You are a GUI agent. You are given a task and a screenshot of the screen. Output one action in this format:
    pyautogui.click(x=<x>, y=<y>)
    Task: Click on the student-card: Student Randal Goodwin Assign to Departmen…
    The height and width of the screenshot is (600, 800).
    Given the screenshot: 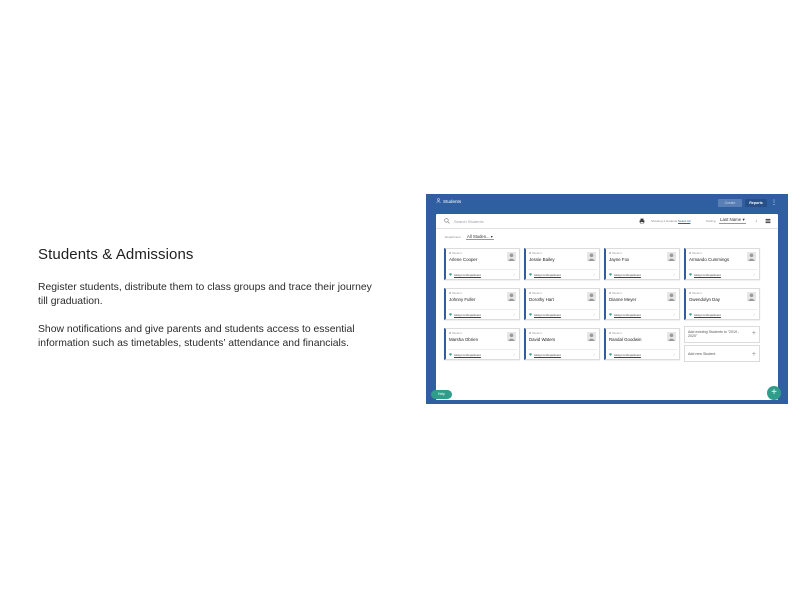 What is the action you would take?
    pyautogui.click(x=642, y=344)
    